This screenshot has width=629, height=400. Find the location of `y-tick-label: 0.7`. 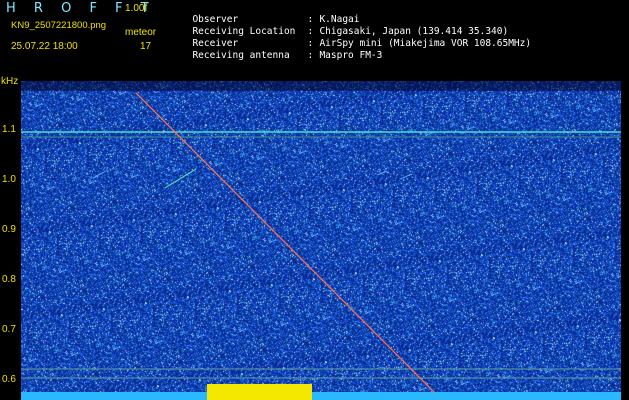

y-tick-label: 0.7 is located at coordinates (9, 329).